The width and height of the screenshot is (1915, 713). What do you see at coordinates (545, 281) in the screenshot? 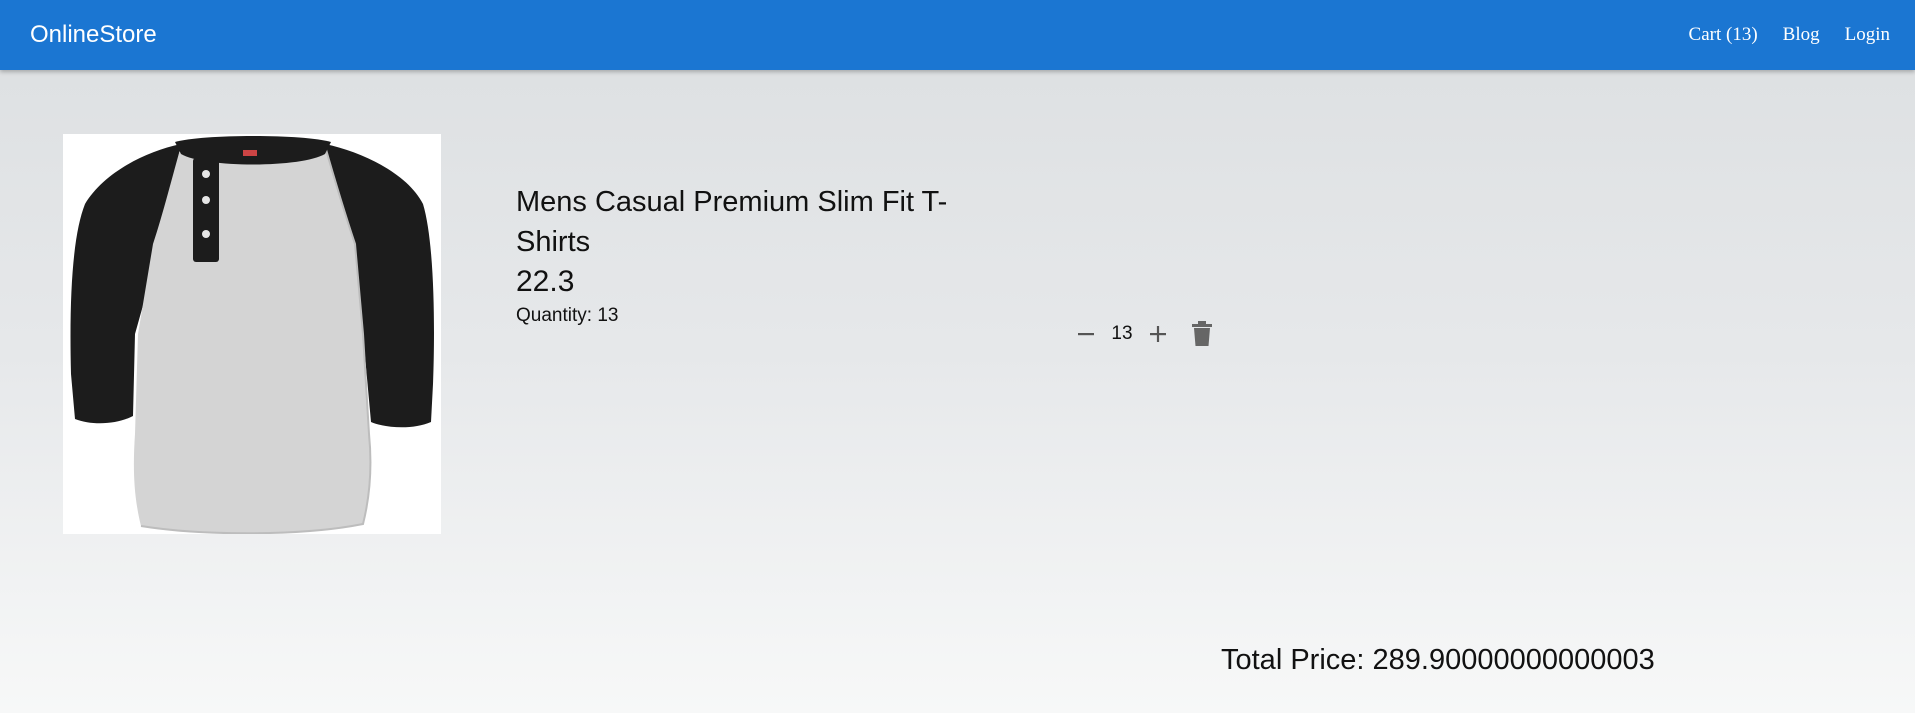
I see `product-price: 22.3` at bounding box center [545, 281].